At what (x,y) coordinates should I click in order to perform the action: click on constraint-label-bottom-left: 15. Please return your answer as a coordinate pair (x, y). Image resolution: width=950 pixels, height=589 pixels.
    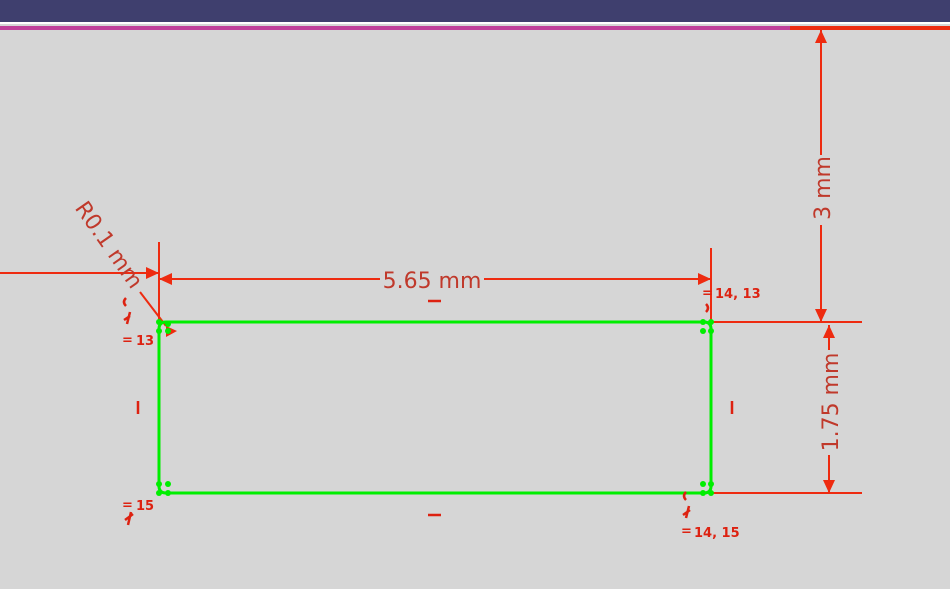
    Looking at the image, I should click on (145, 506).